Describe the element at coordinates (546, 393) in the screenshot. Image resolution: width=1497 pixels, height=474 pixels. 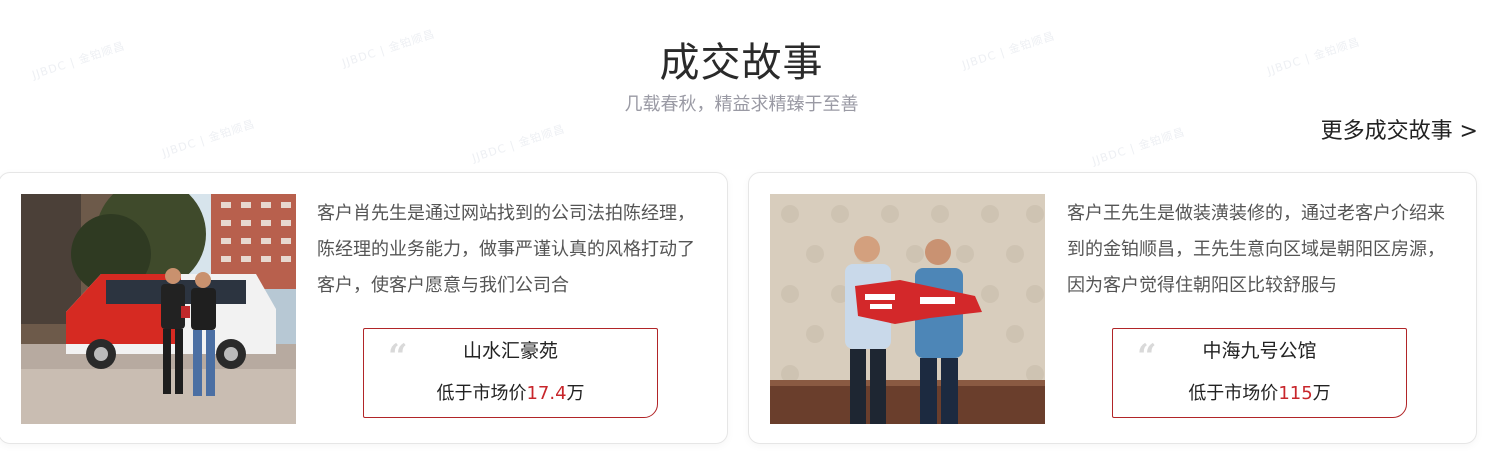
I see `price-value: 17.4` at that location.